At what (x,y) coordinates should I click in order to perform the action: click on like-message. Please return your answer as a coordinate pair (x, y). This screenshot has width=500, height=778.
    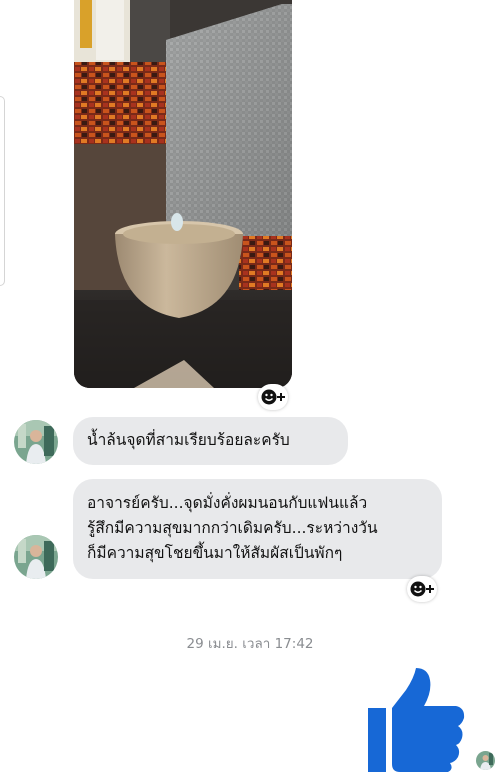
    Looking at the image, I should click on (416, 723).